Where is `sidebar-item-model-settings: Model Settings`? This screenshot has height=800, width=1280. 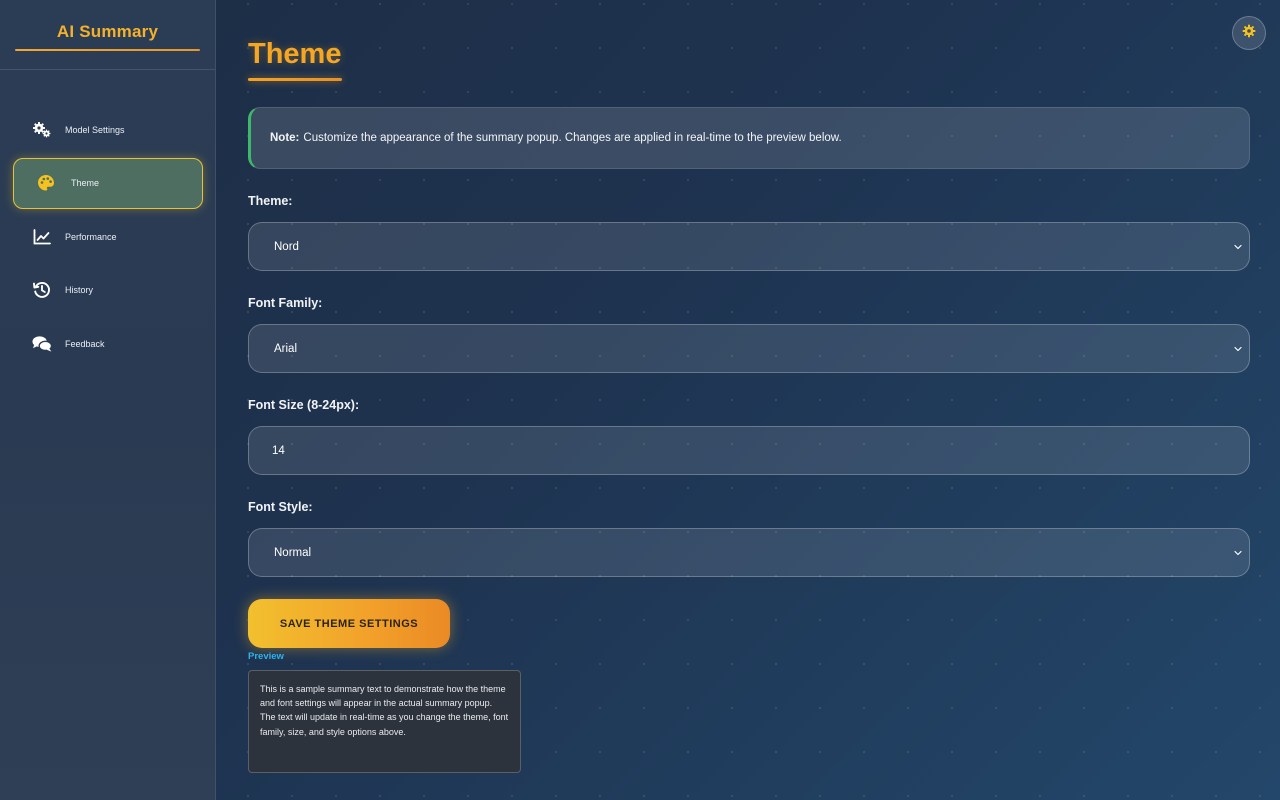 sidebar-item-model-settings: Model Settings is located at coordinates (108, 129).